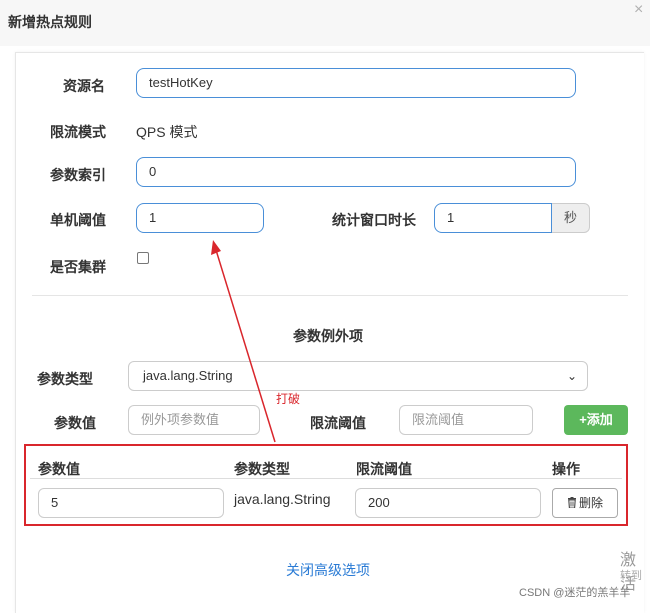  What do you see at coordinates (631, 576) in the screenshot?
I see `activation-watermark-sub: 转到` at bounding box center [631, 576].